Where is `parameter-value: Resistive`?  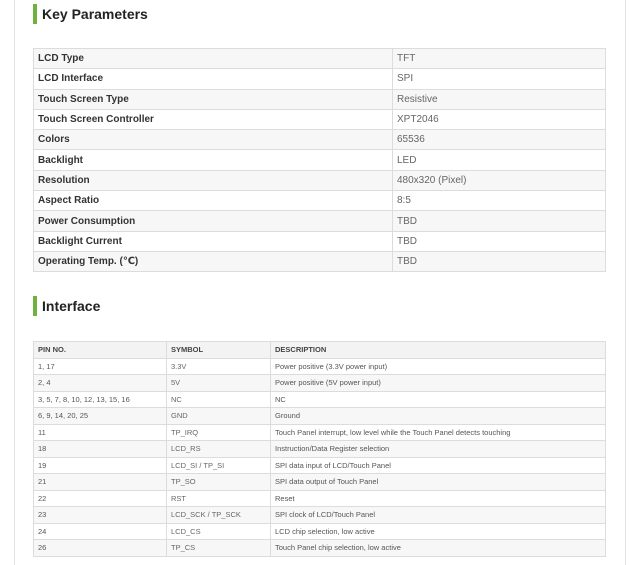
parameter-value: Resistive is located at coordinates (499, 99).